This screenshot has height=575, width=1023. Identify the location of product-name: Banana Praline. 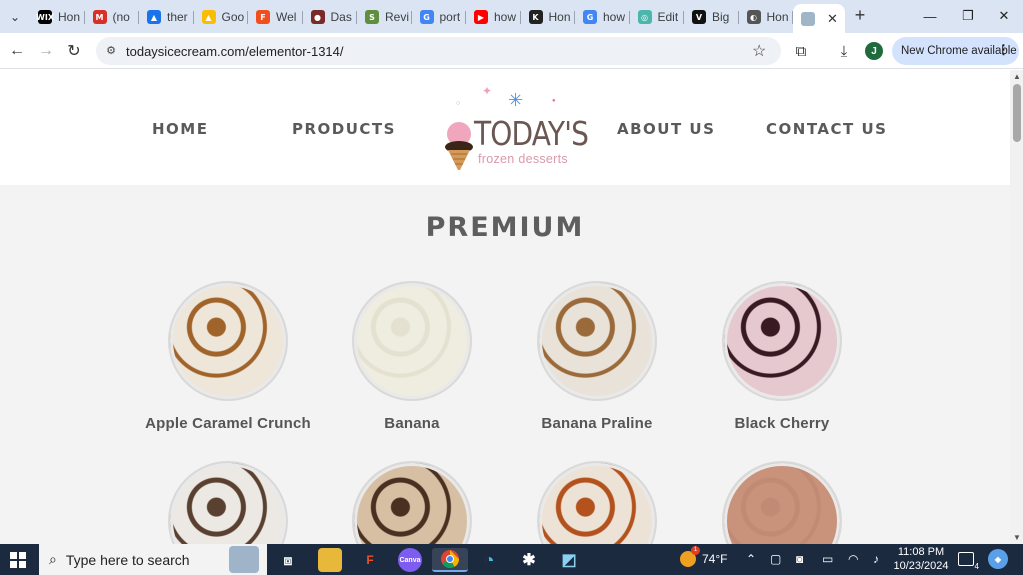
(597, 423).